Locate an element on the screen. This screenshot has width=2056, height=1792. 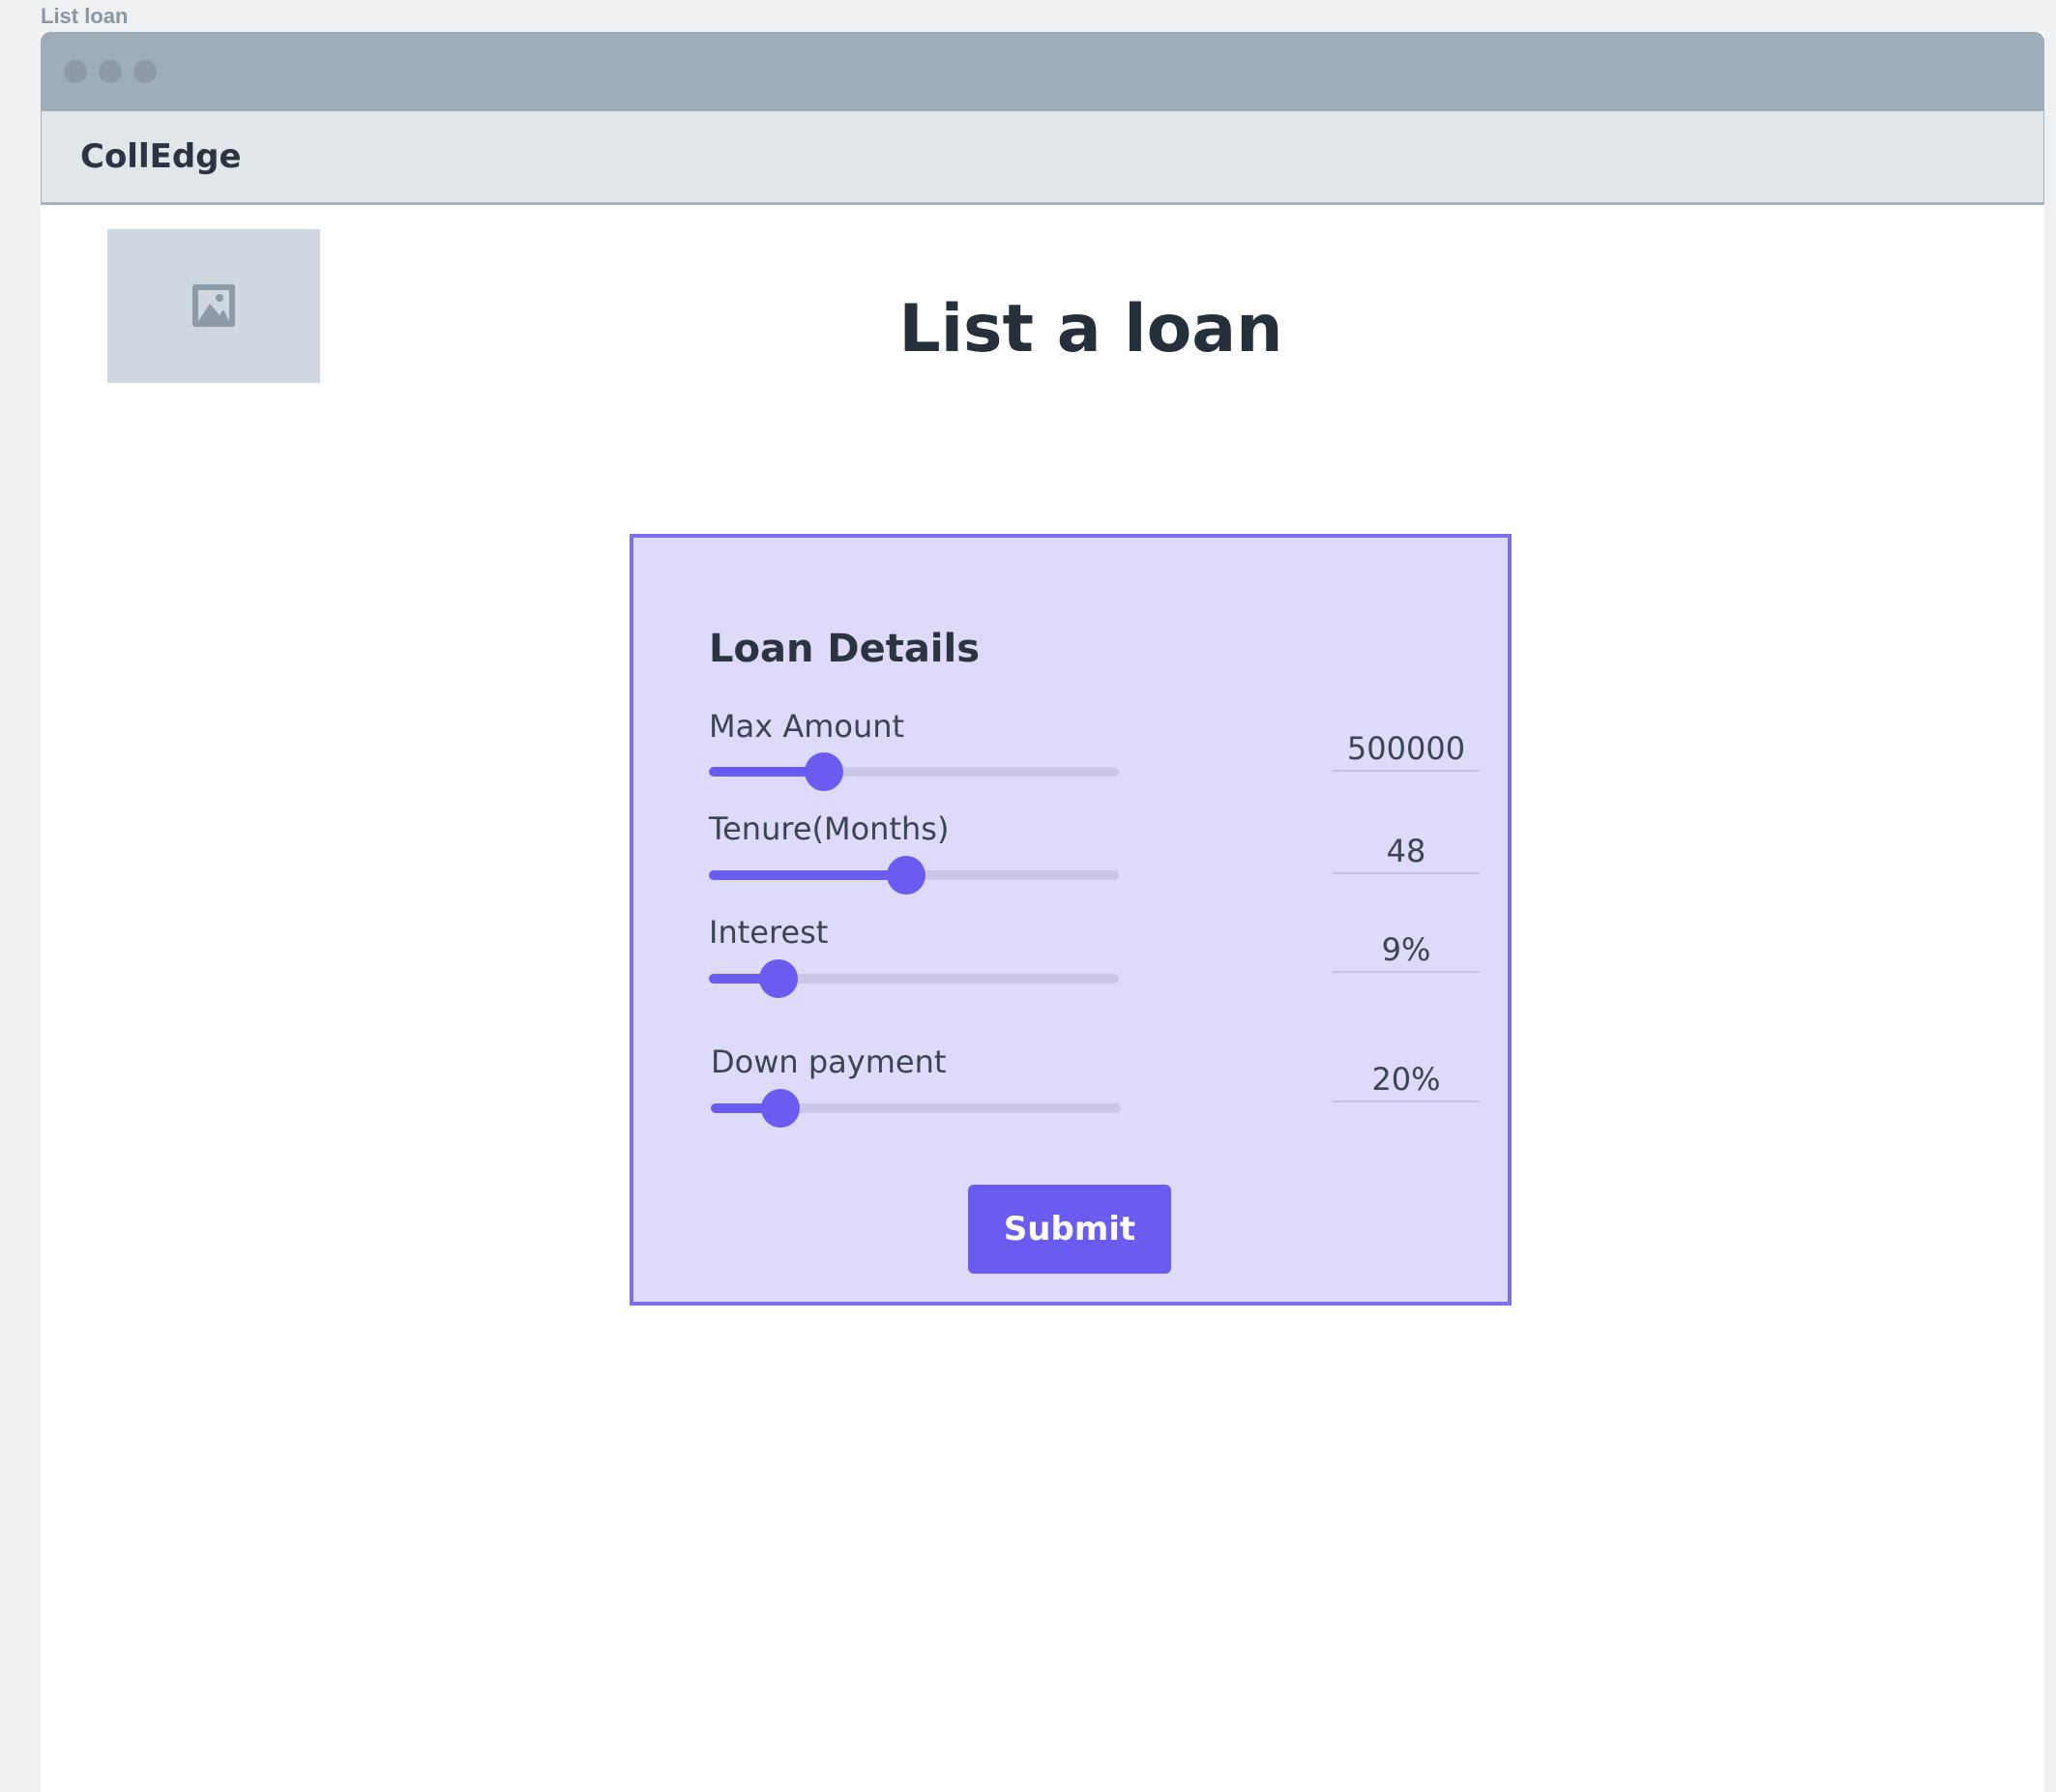
interest-label: Interest is located at coordinates (769, 933).